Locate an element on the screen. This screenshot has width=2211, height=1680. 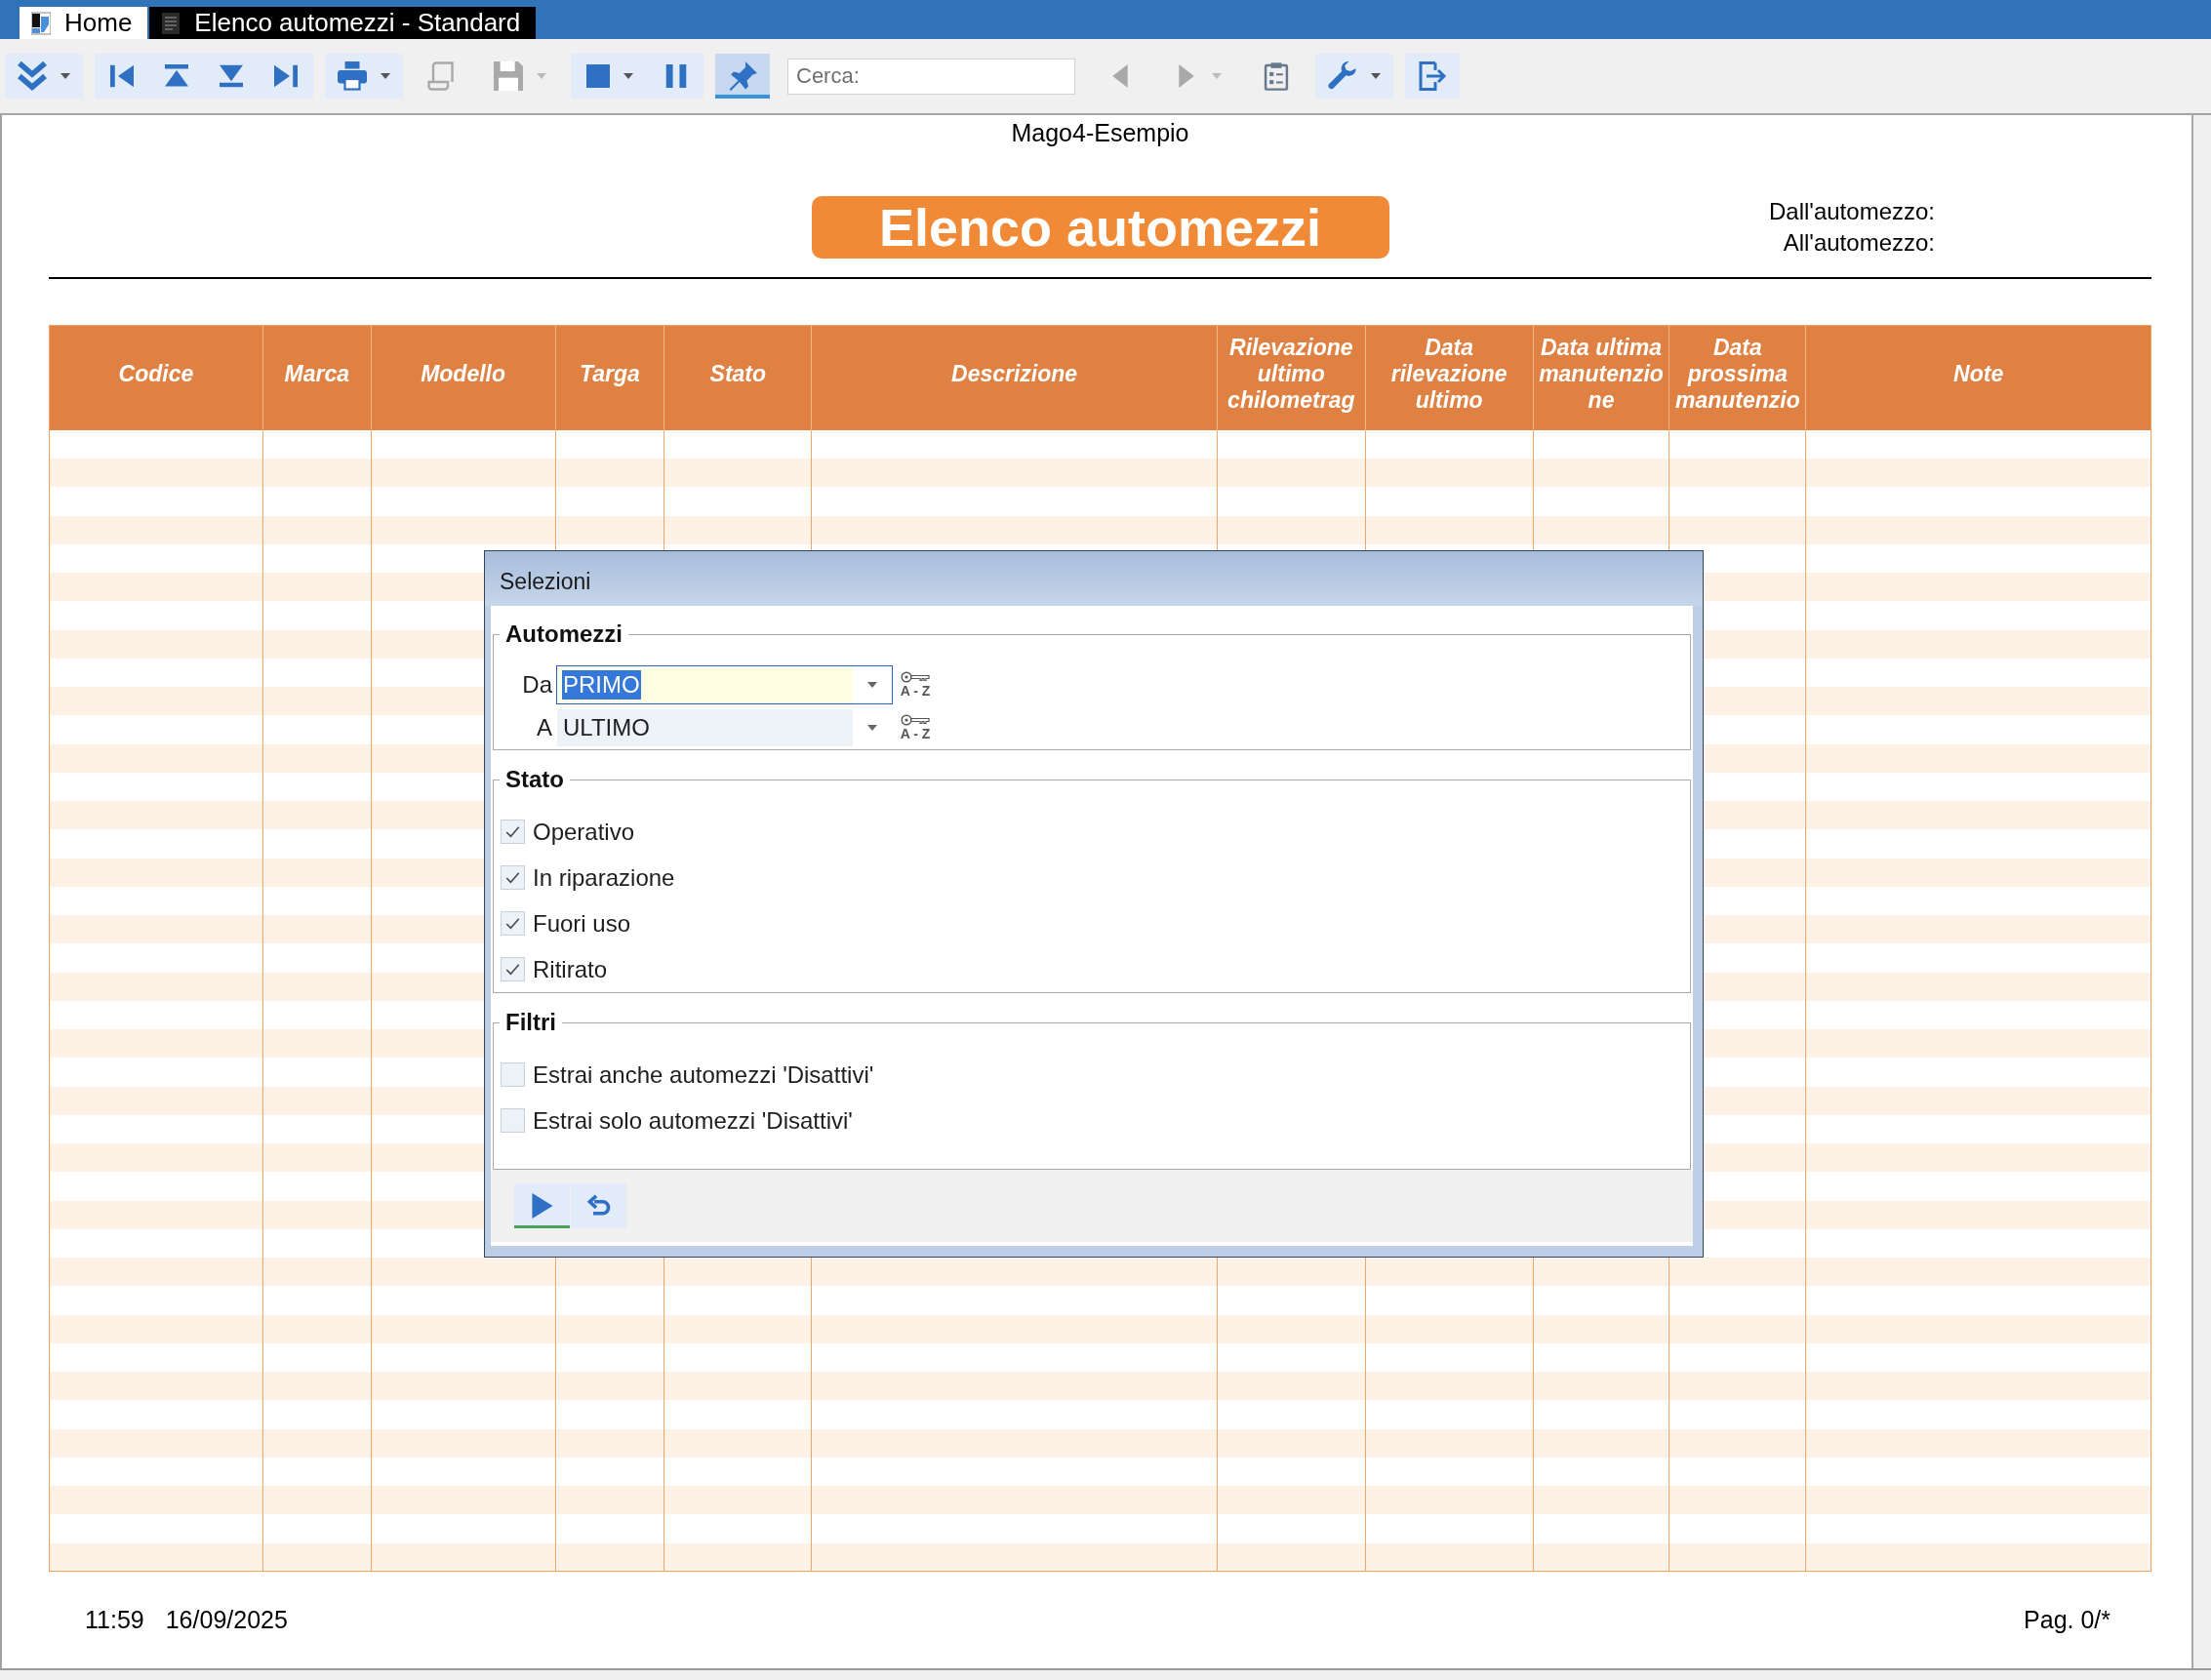
field-label: A is located at coordinates (544, 727).